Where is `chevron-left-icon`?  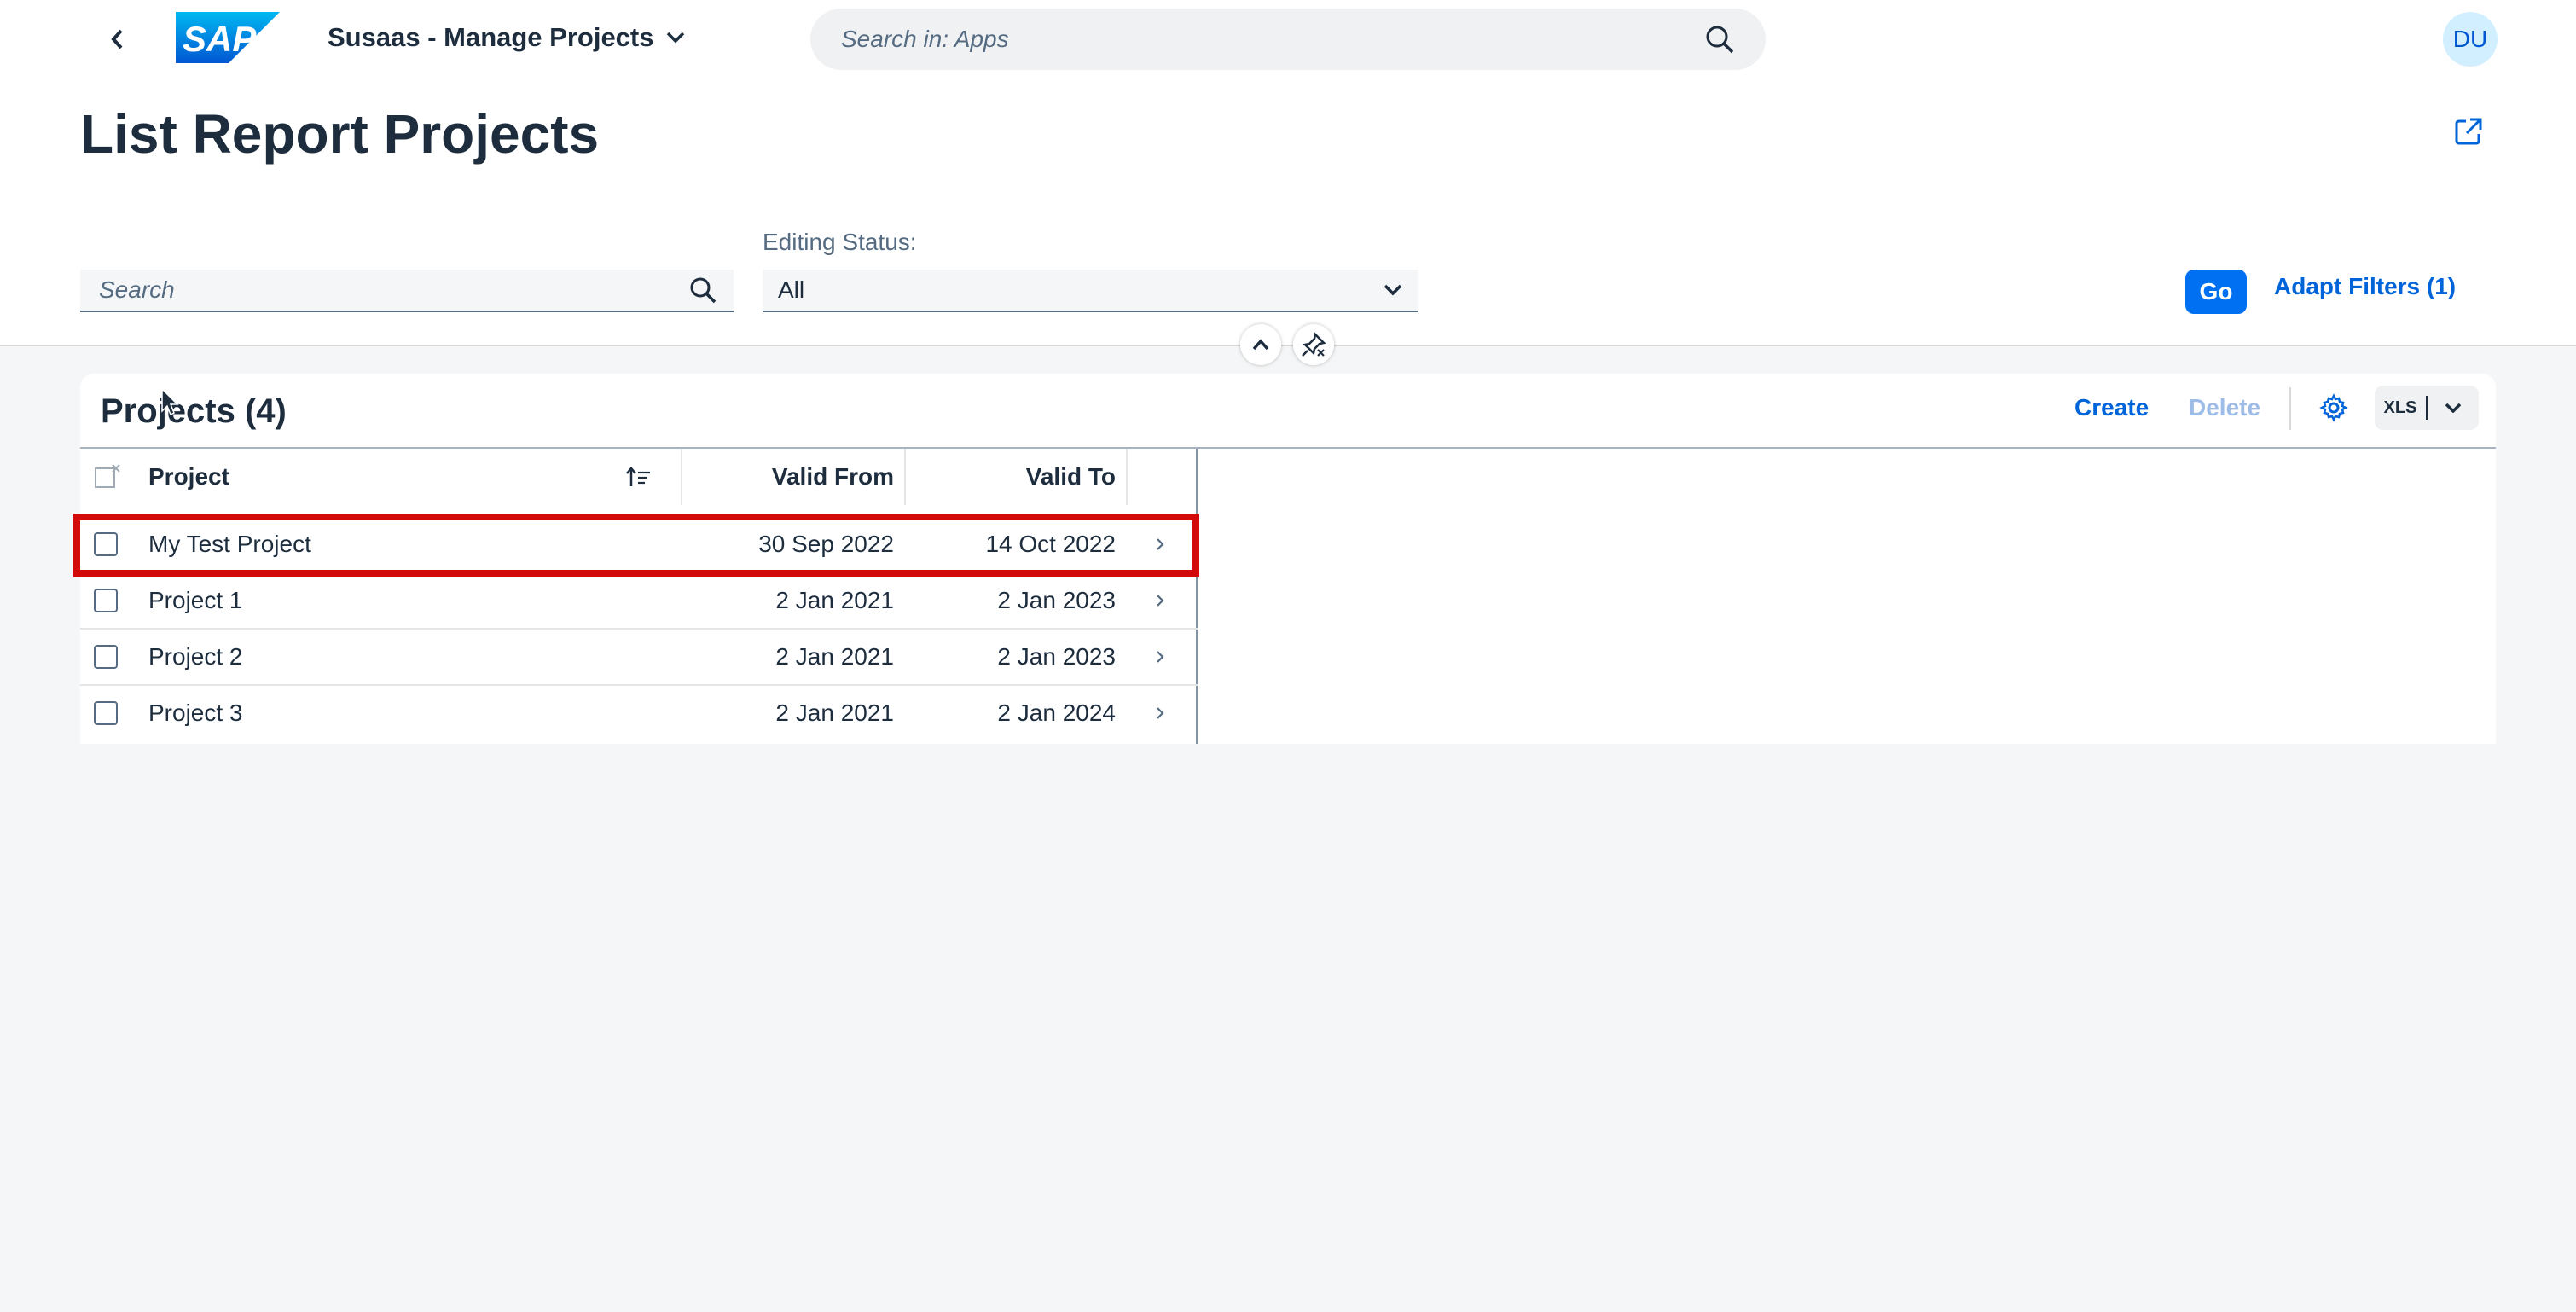 chevron-left-icon is located at coordinates (117, 39).